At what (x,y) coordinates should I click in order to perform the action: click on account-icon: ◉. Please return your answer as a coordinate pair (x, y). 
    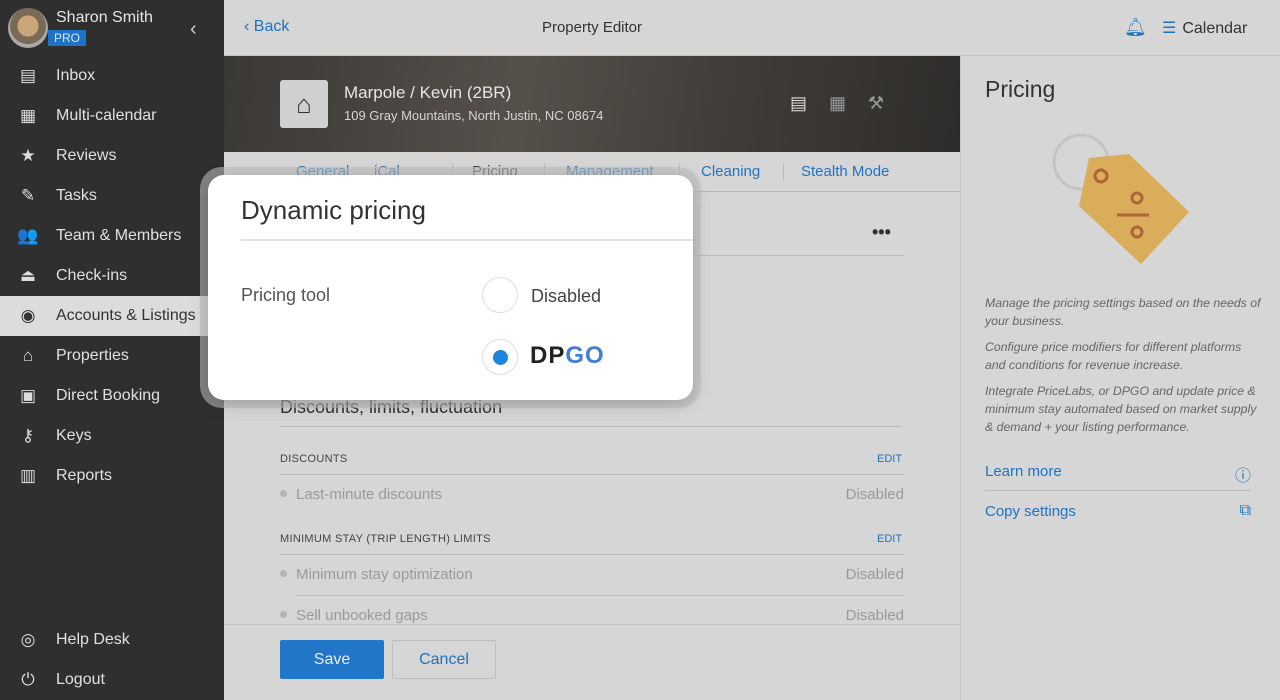
    Looking at the image, I should click on (28, 315).